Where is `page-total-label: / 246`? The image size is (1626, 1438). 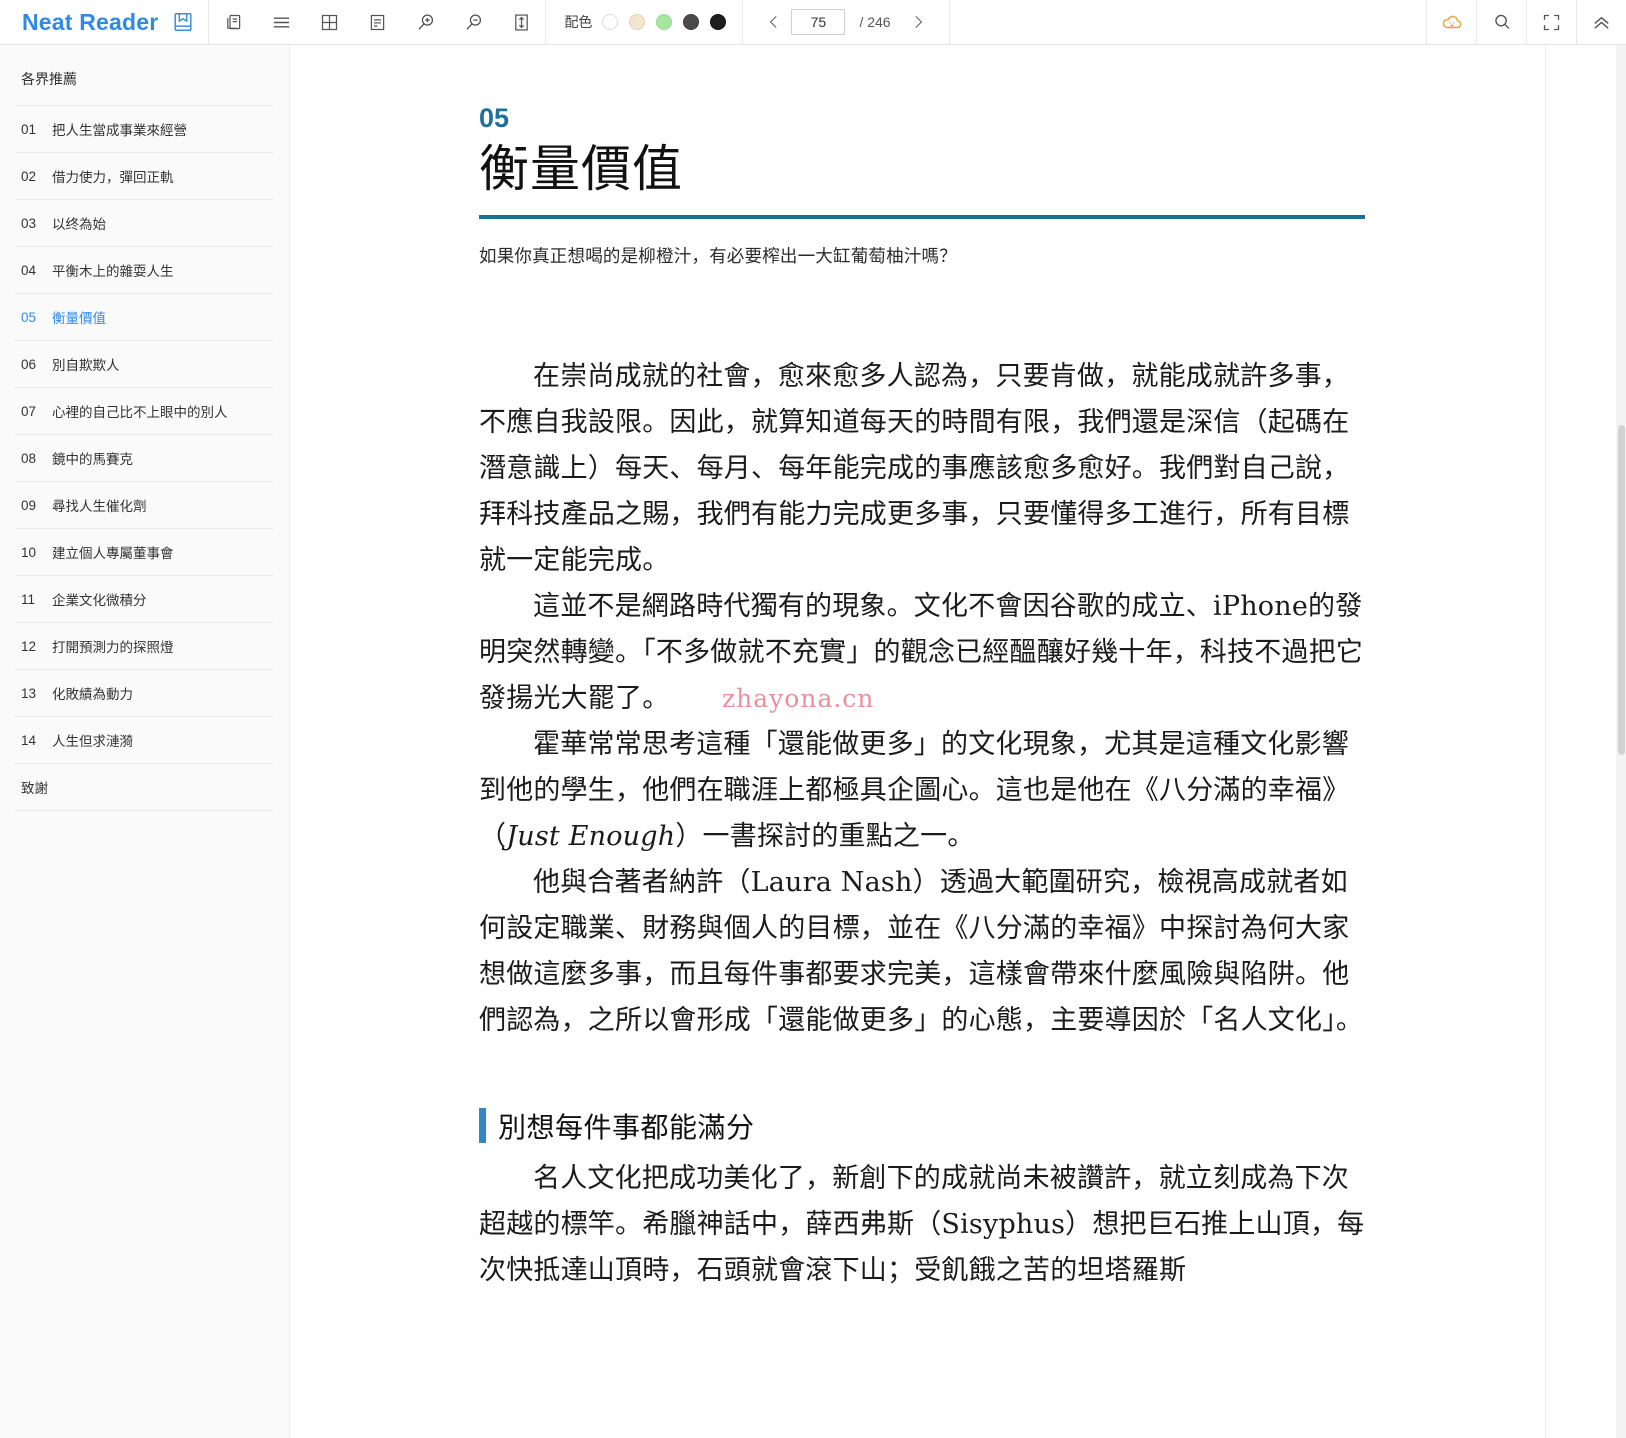
page-total-label: / 246 is located at coordinates (875, 22).